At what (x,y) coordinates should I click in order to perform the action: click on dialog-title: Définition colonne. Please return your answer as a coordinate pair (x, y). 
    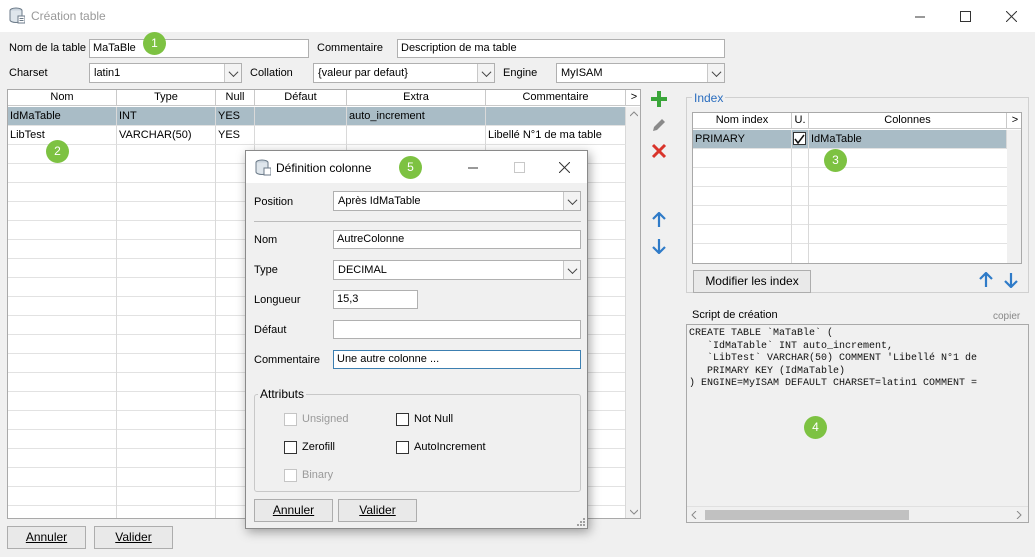
    Looking at the image, I should click on (324, 168).